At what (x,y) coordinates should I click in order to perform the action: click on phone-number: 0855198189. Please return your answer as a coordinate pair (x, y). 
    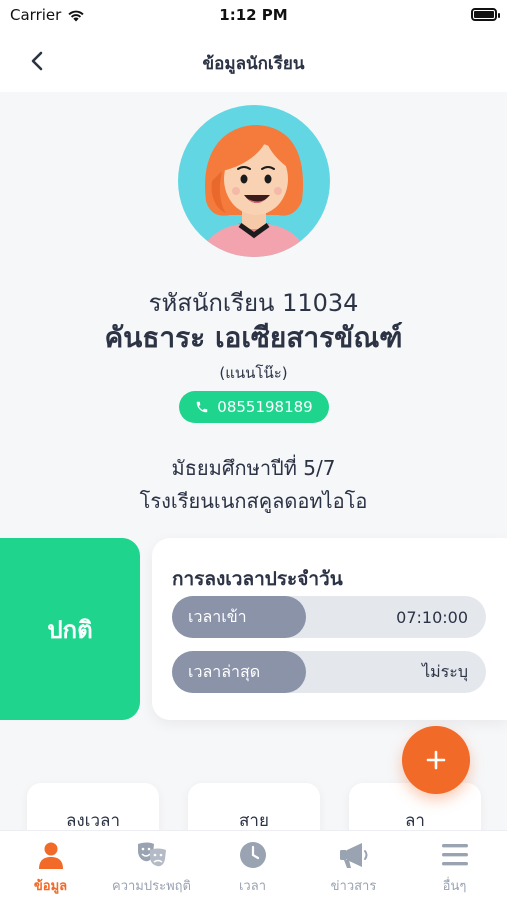
    Looking at the image, I should click on (265, 407).